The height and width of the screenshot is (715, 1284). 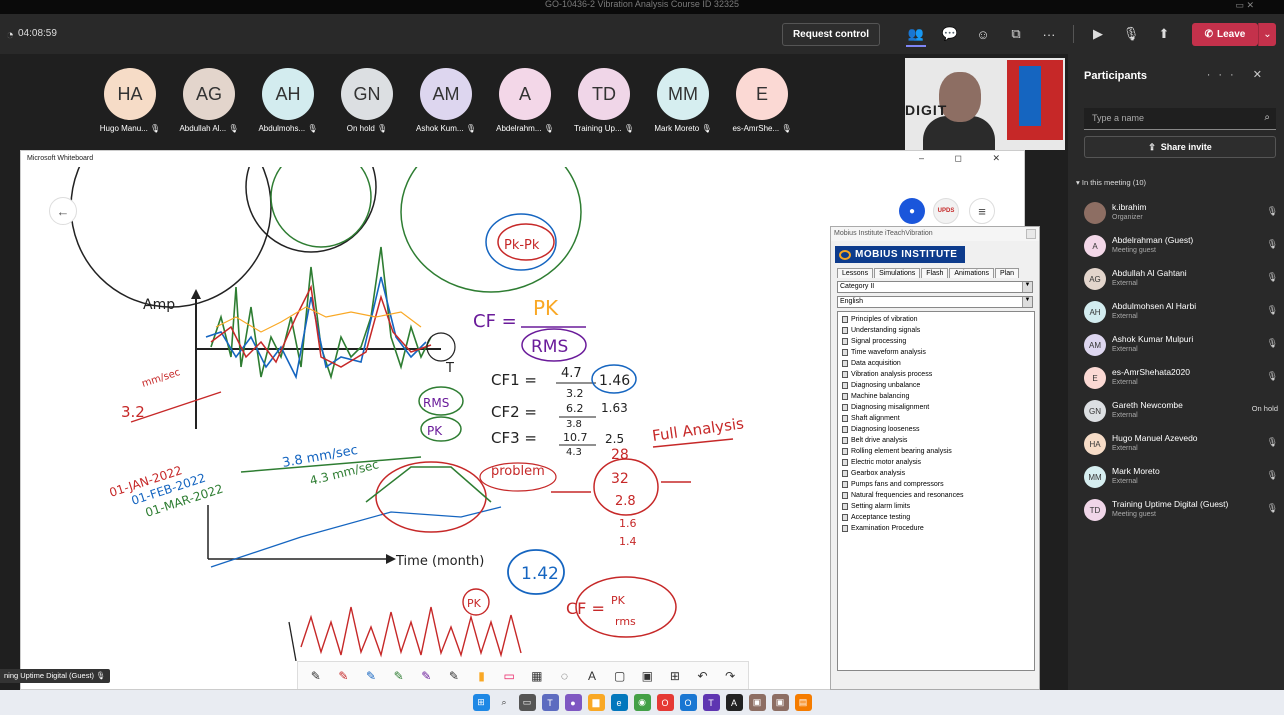 I want to click on participant-row: AM Ashok Kumar Mulpuri External 🎙, so click(x=1181, y=348).